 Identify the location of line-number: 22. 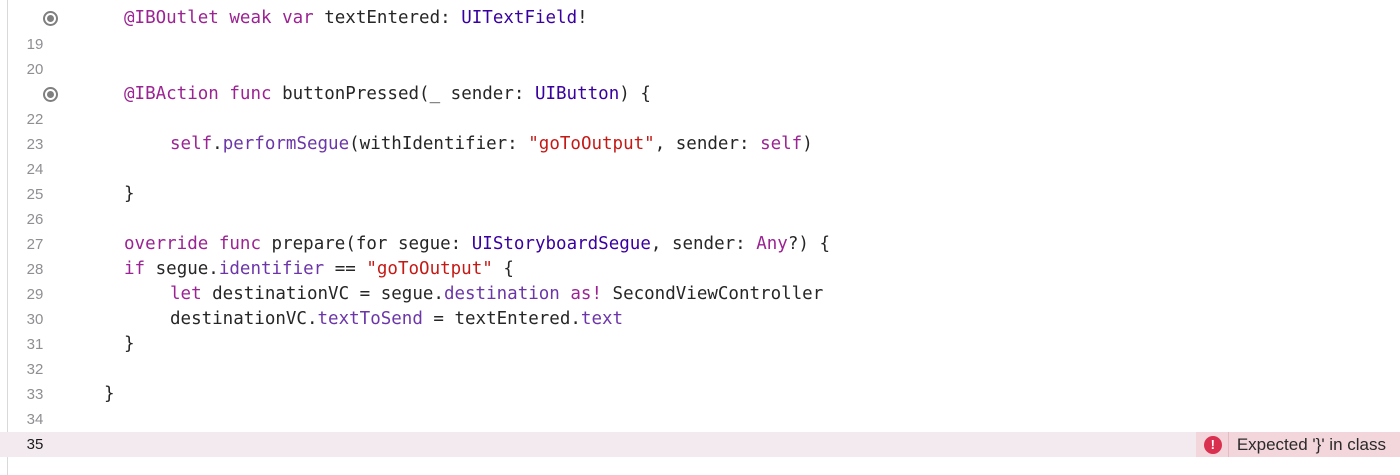
(35, 119).